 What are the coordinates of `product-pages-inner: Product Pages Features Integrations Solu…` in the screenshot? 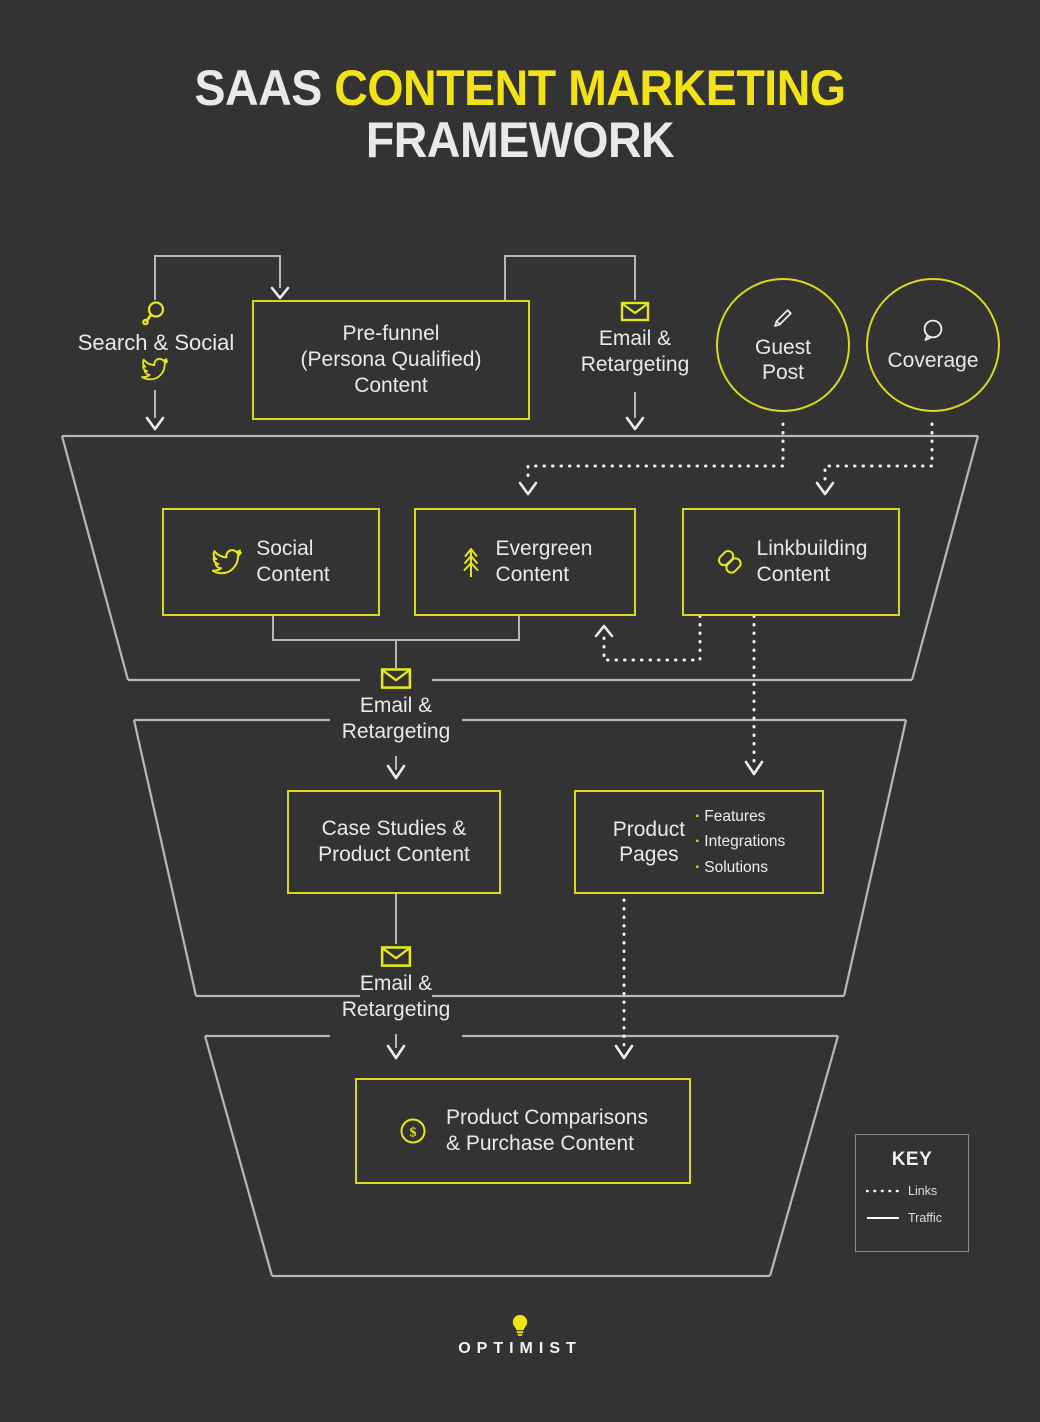 It's located at (699, 841).